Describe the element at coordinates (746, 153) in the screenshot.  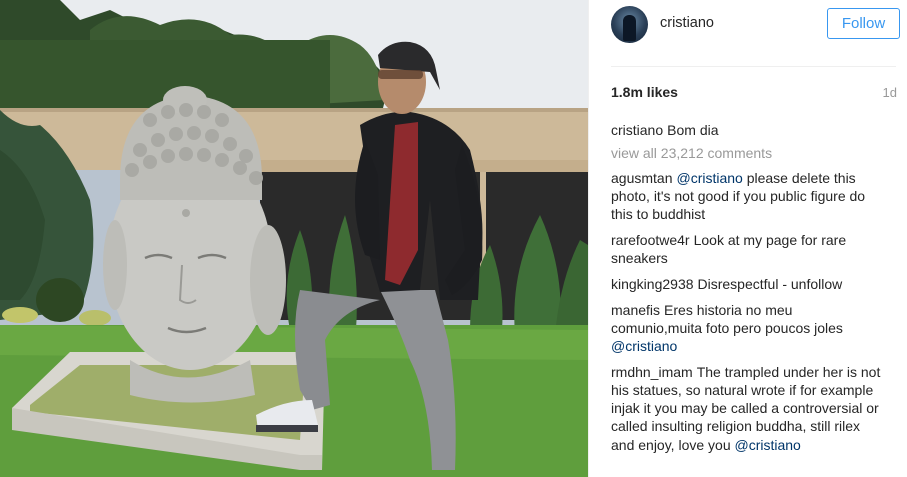
I see `view-all-comments-link: view all 23,212 comments` at that location.